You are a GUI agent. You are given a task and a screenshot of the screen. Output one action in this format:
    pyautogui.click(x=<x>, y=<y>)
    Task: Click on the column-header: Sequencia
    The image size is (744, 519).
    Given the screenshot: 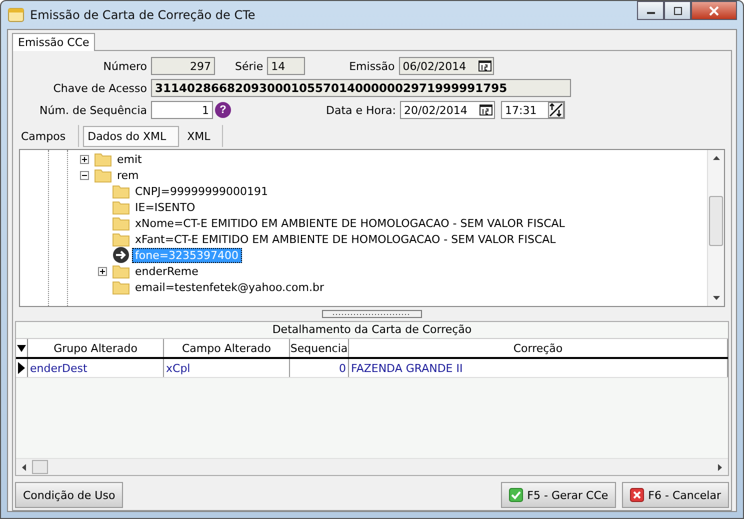 What is the action you would take?
    pyautogui.click(x=319, y=348)
    